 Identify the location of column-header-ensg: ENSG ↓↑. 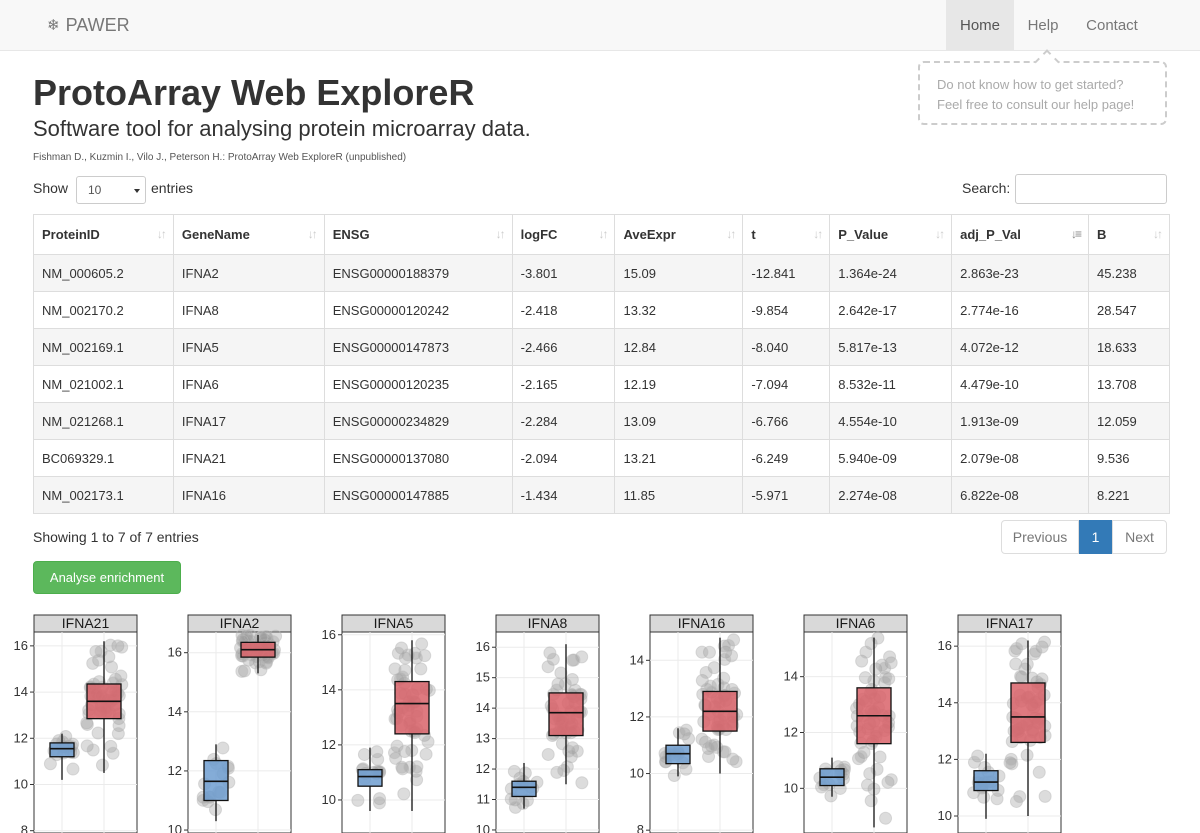
(418, 234).